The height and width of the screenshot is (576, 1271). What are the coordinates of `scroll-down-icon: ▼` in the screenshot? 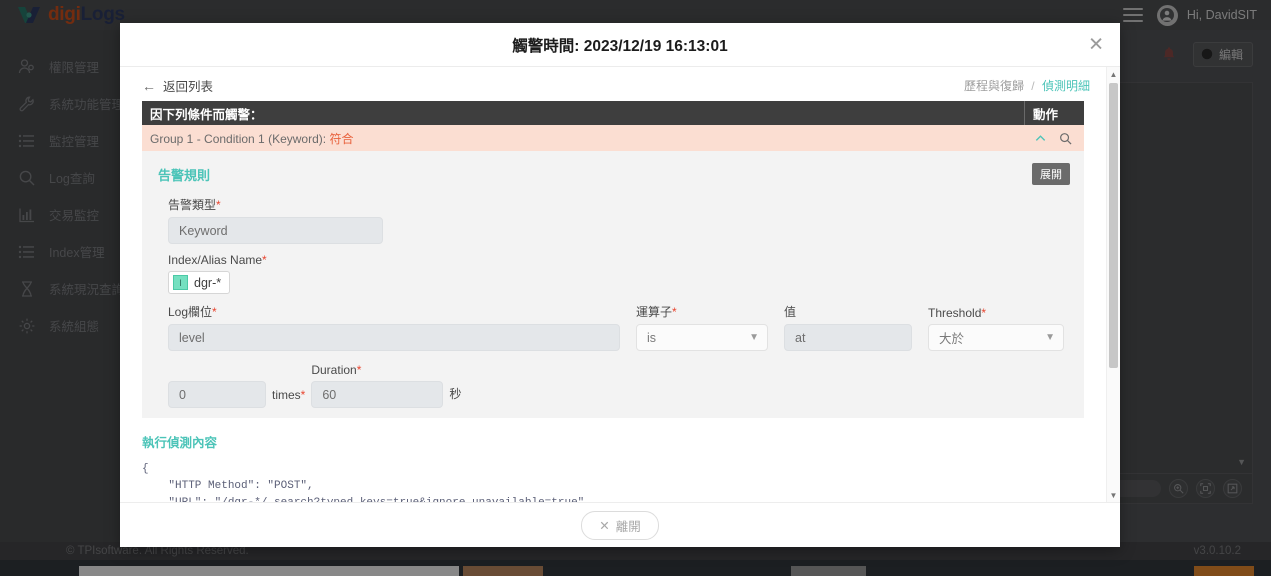 It's located at (1113, 495).